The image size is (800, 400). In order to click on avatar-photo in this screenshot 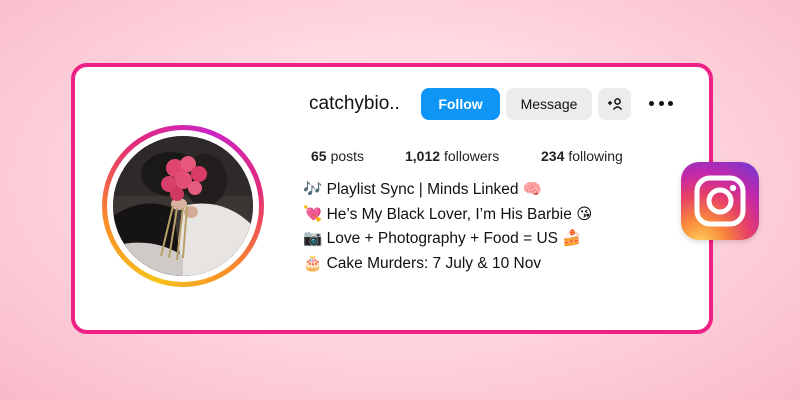, I will do `click(183, 206)`.